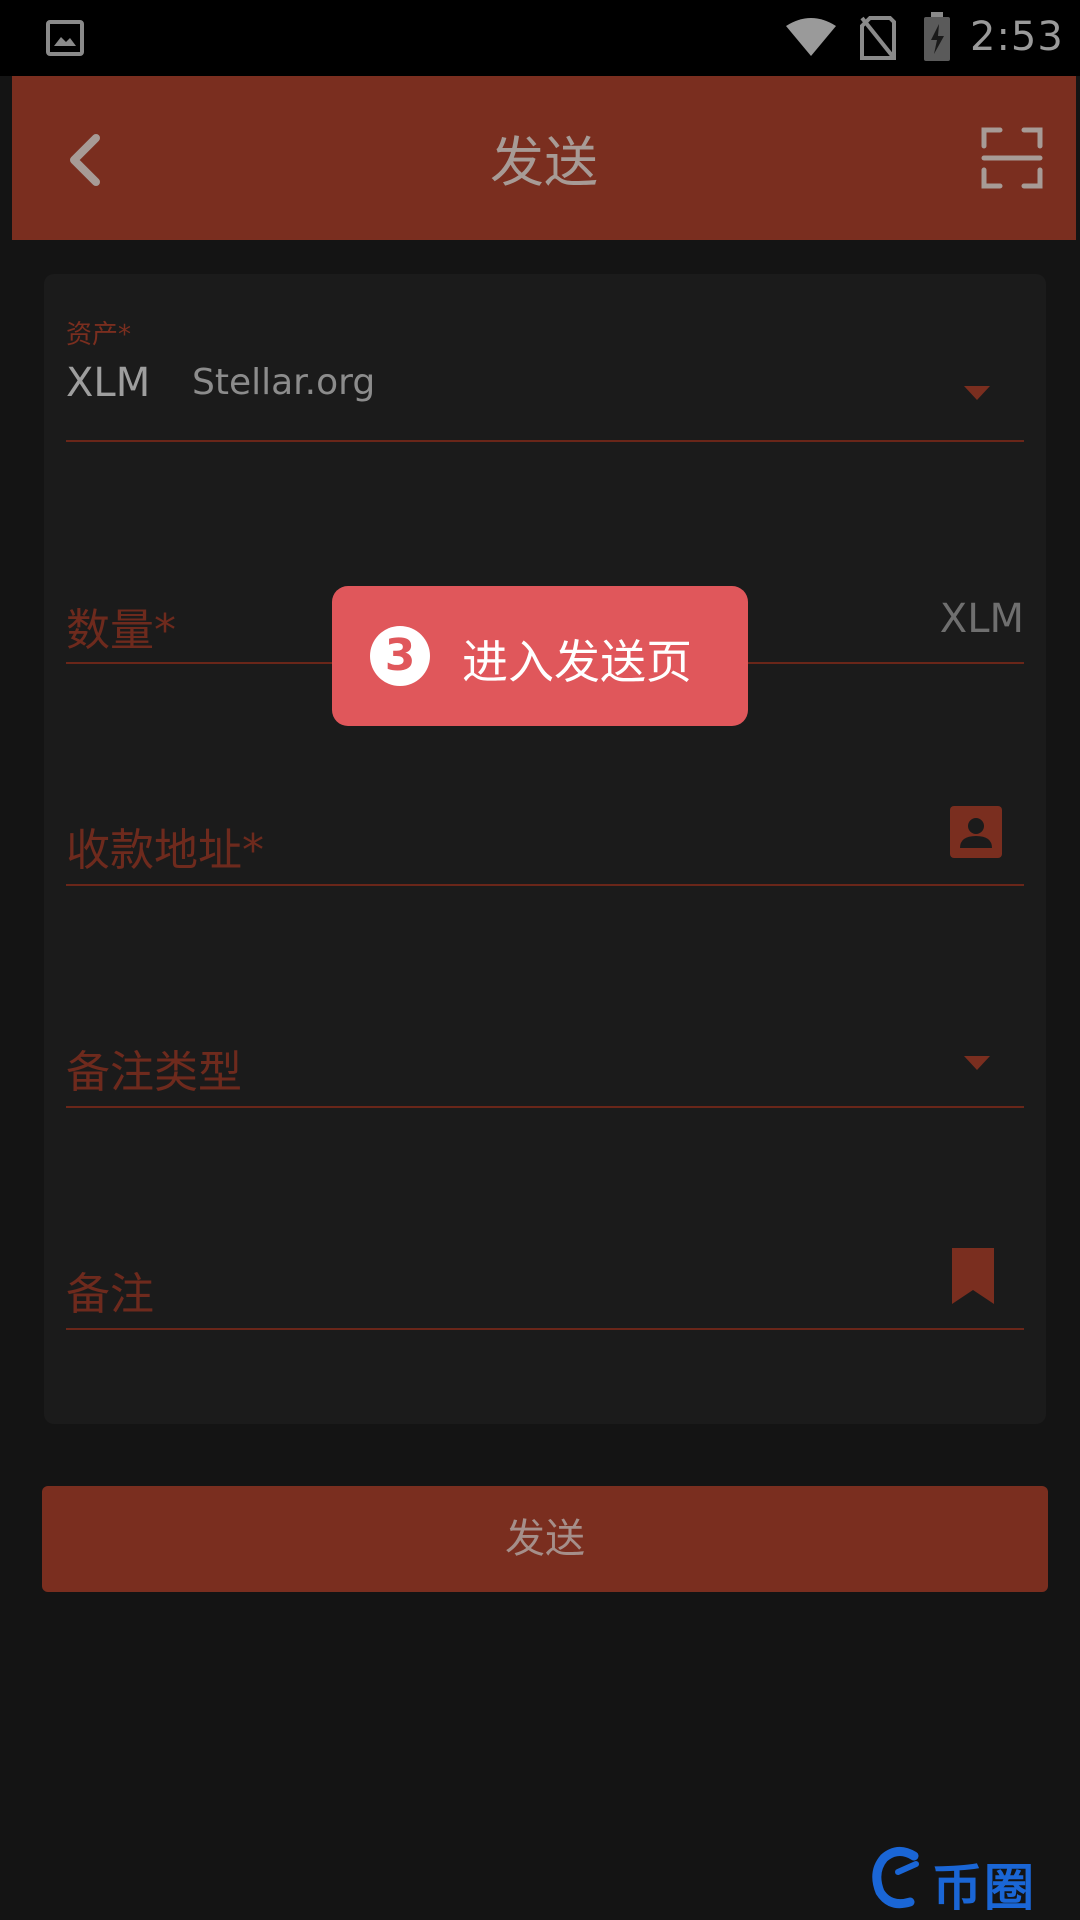  Describe the element at coordinates (895, 1878) in the screenshot. I see `watermark-logo-icon` at that location.